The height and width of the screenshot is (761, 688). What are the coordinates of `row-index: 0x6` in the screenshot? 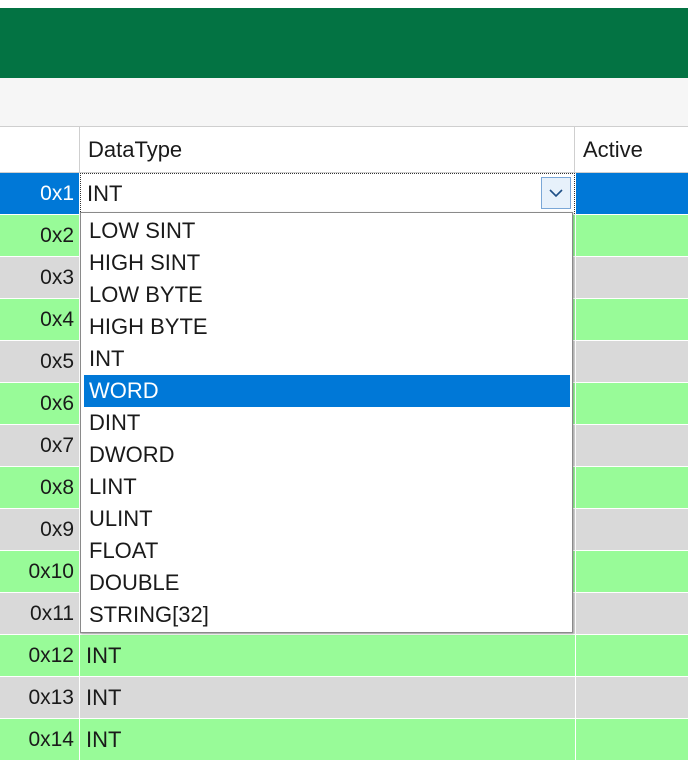 It's located at (57, 403).